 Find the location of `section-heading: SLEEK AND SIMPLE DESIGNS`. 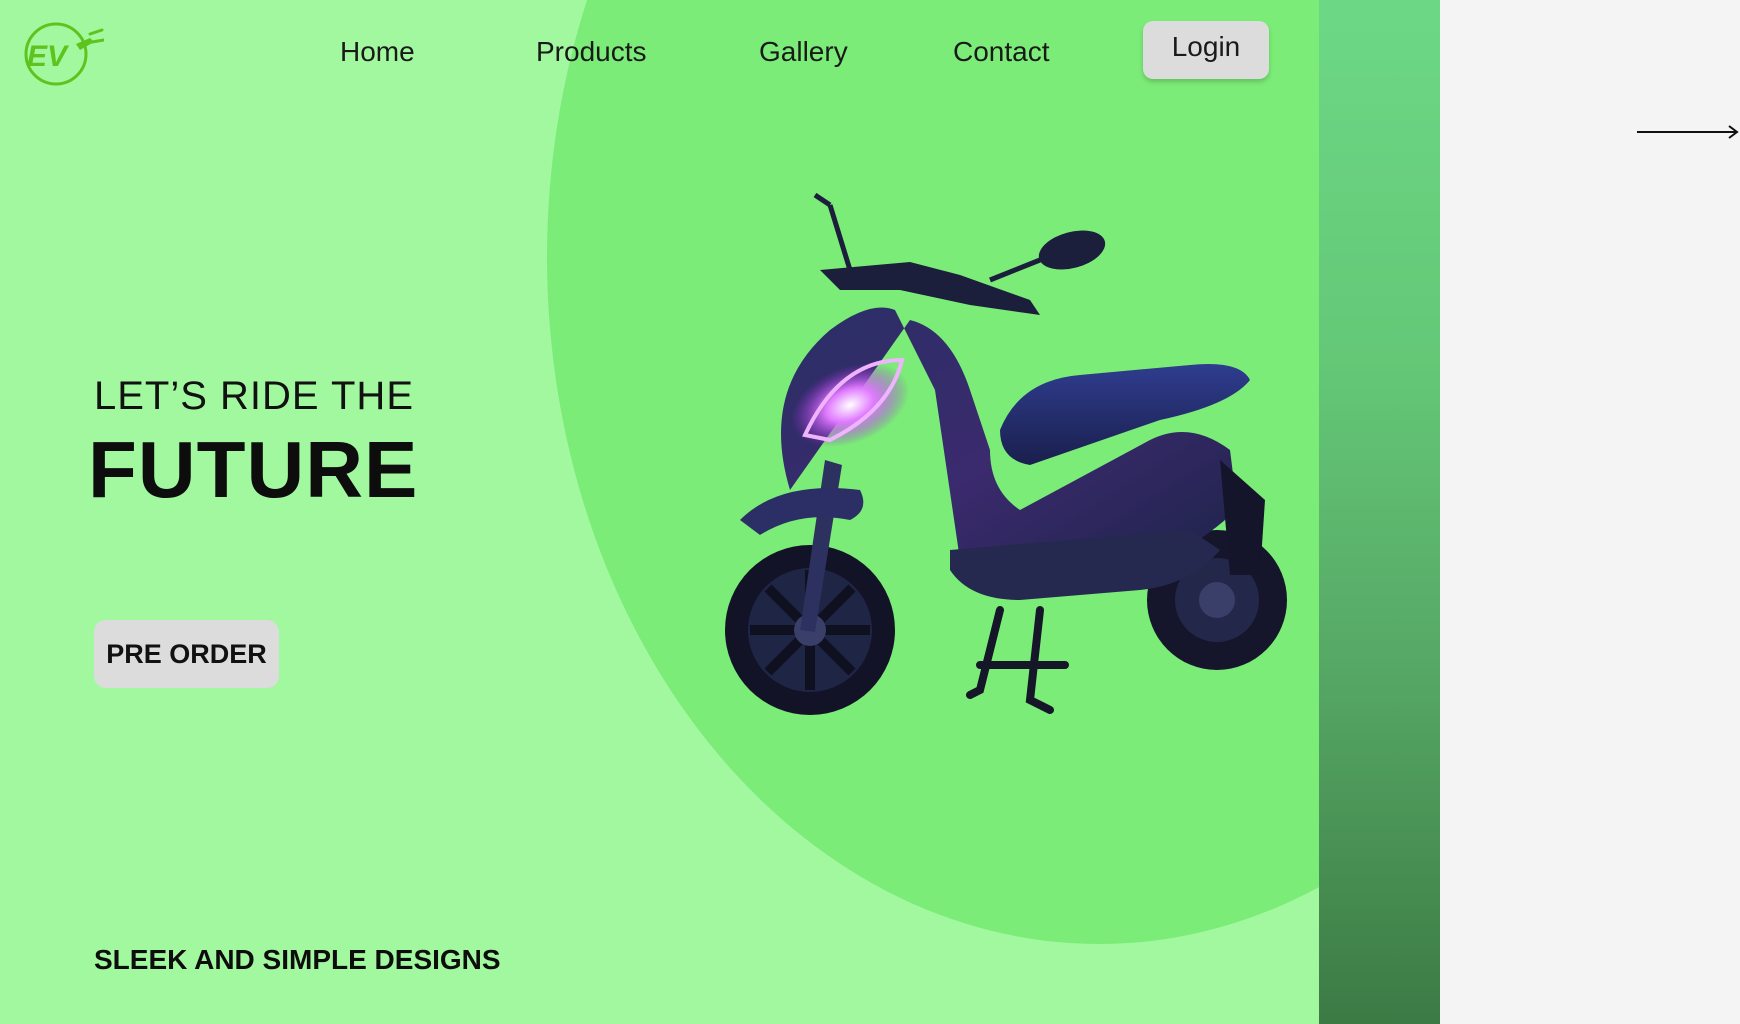

section-heading: SLEEK AND SIMPLE DESIGNS is located at coordinates (297, 959).